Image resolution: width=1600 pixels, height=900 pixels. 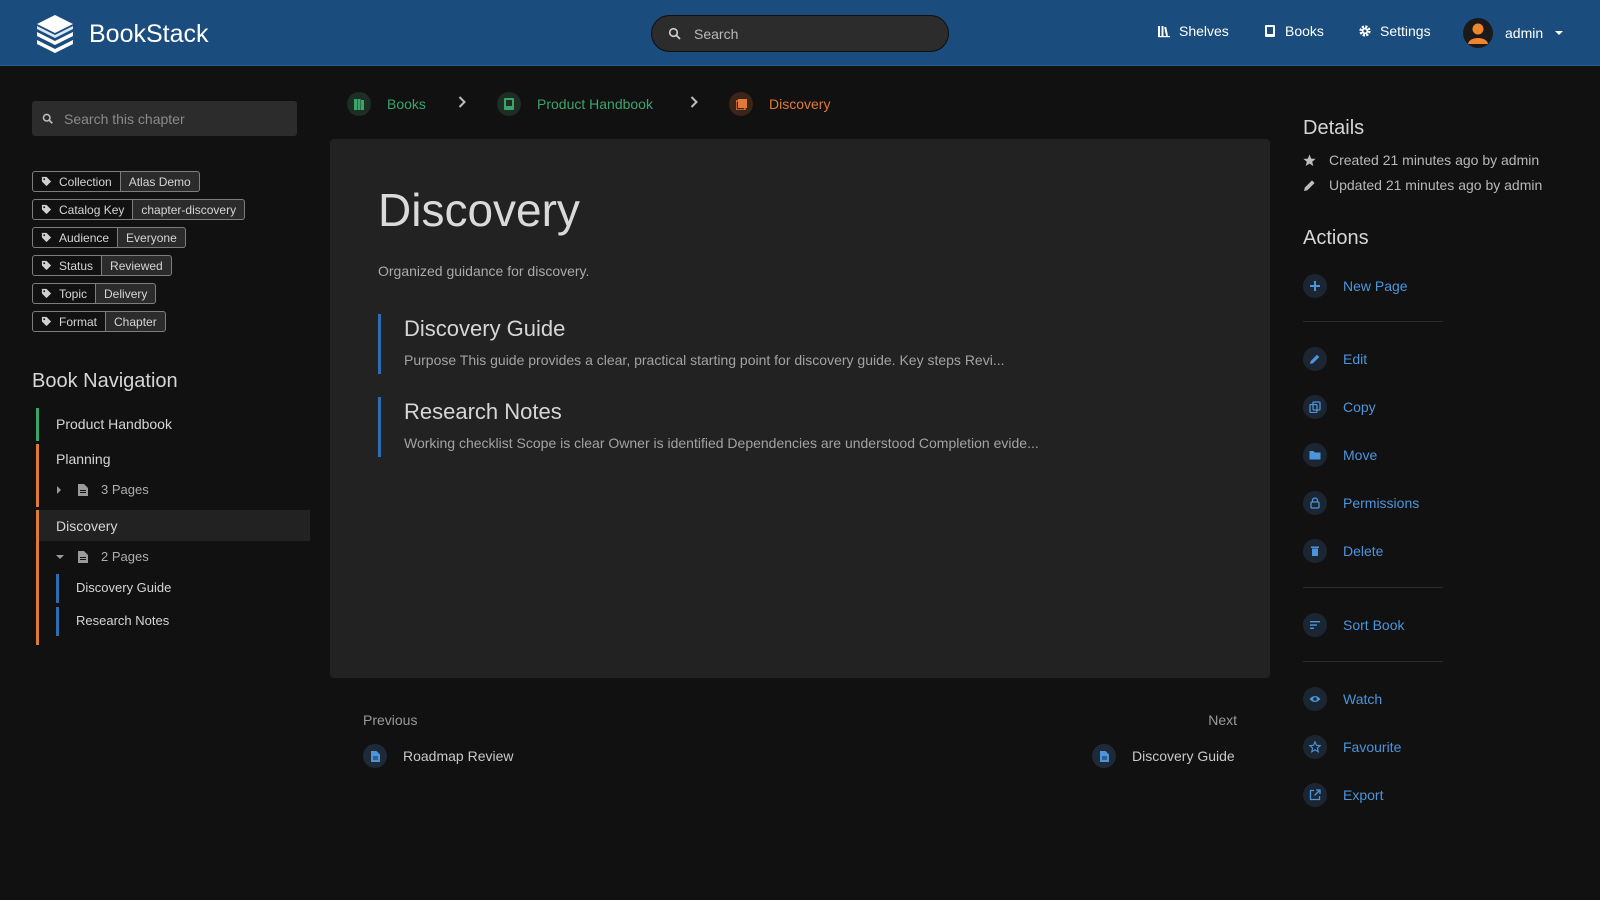 What do you see at coordinates (406, 104) in the screenshot?
I see `breadcrumb-books-label: Books` at bounding box center [406, 104].